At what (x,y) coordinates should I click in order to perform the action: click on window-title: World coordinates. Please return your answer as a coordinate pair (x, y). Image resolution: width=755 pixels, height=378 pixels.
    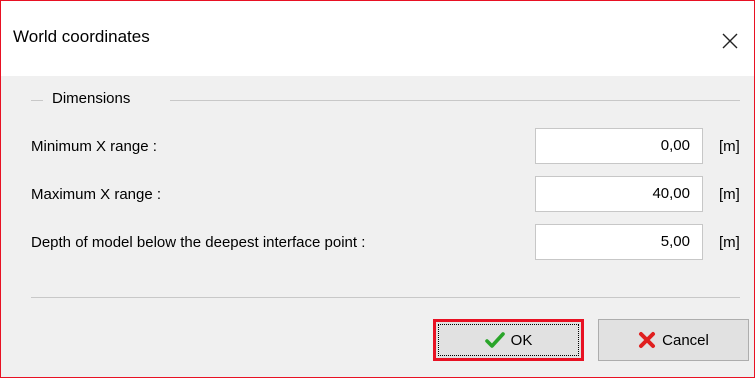
    Looking at the image, I should click on (81, 36).